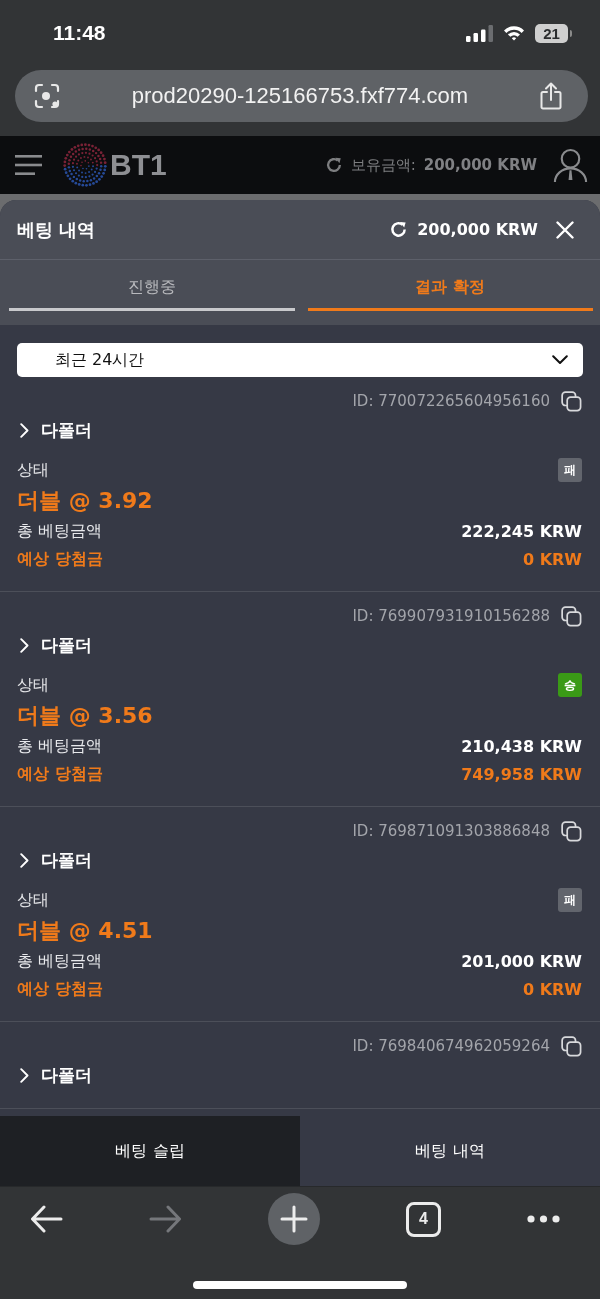 The height and width of the screenshot is (1299, 600). I want to click on result-badge: 승, so click(570, 685).